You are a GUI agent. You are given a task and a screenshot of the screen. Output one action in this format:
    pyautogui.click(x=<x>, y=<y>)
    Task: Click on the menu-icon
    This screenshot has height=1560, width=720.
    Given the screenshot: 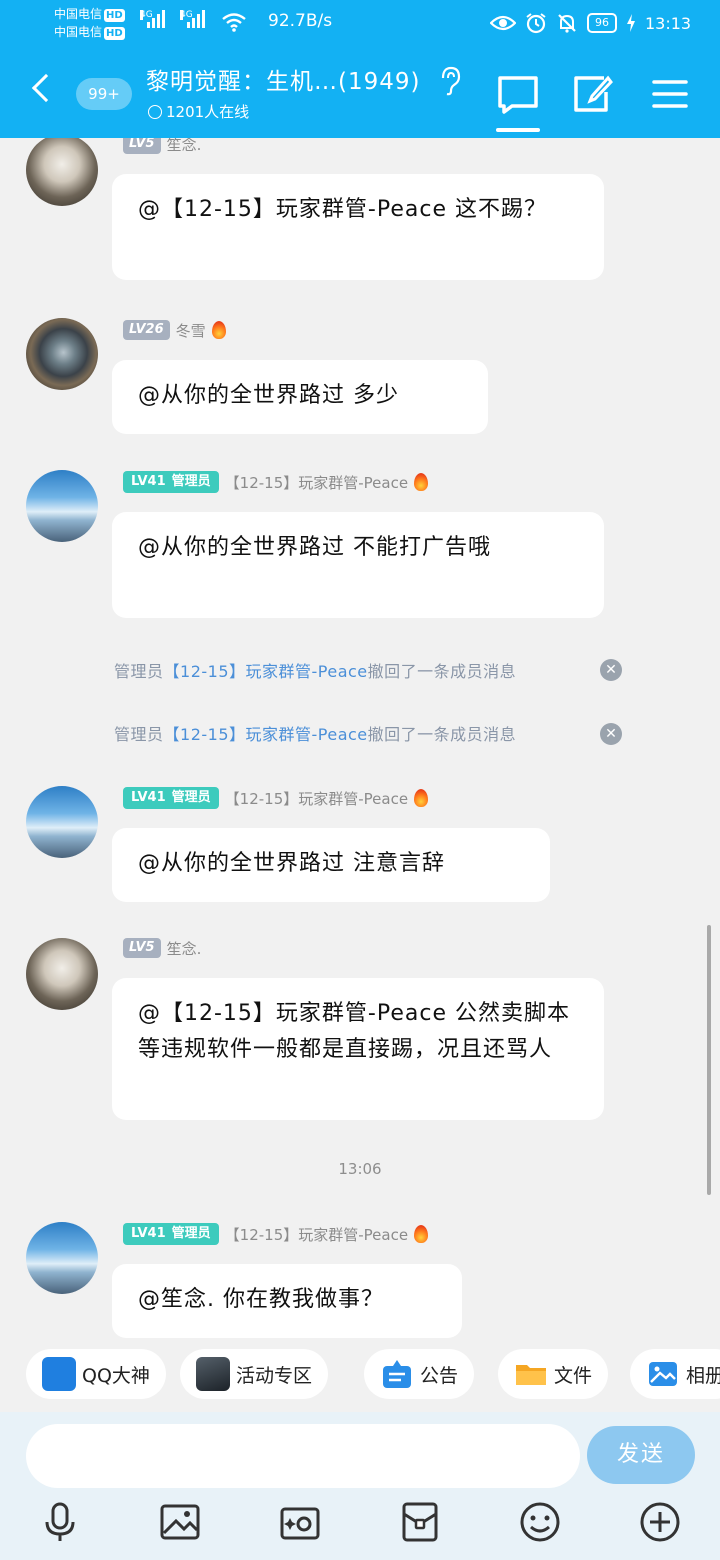 What is the action you would take?
    pyautogui.click(x=670, y=94)
    